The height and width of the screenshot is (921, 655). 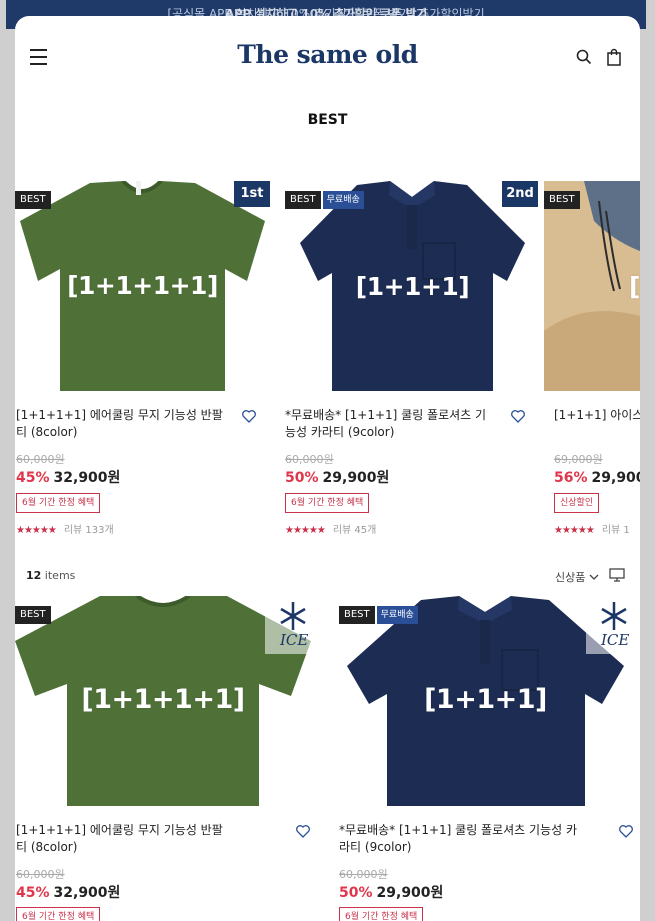 I want to click on product-image: BEST 무료배송 ICE [1+1+1], so click(x=485, y=701).